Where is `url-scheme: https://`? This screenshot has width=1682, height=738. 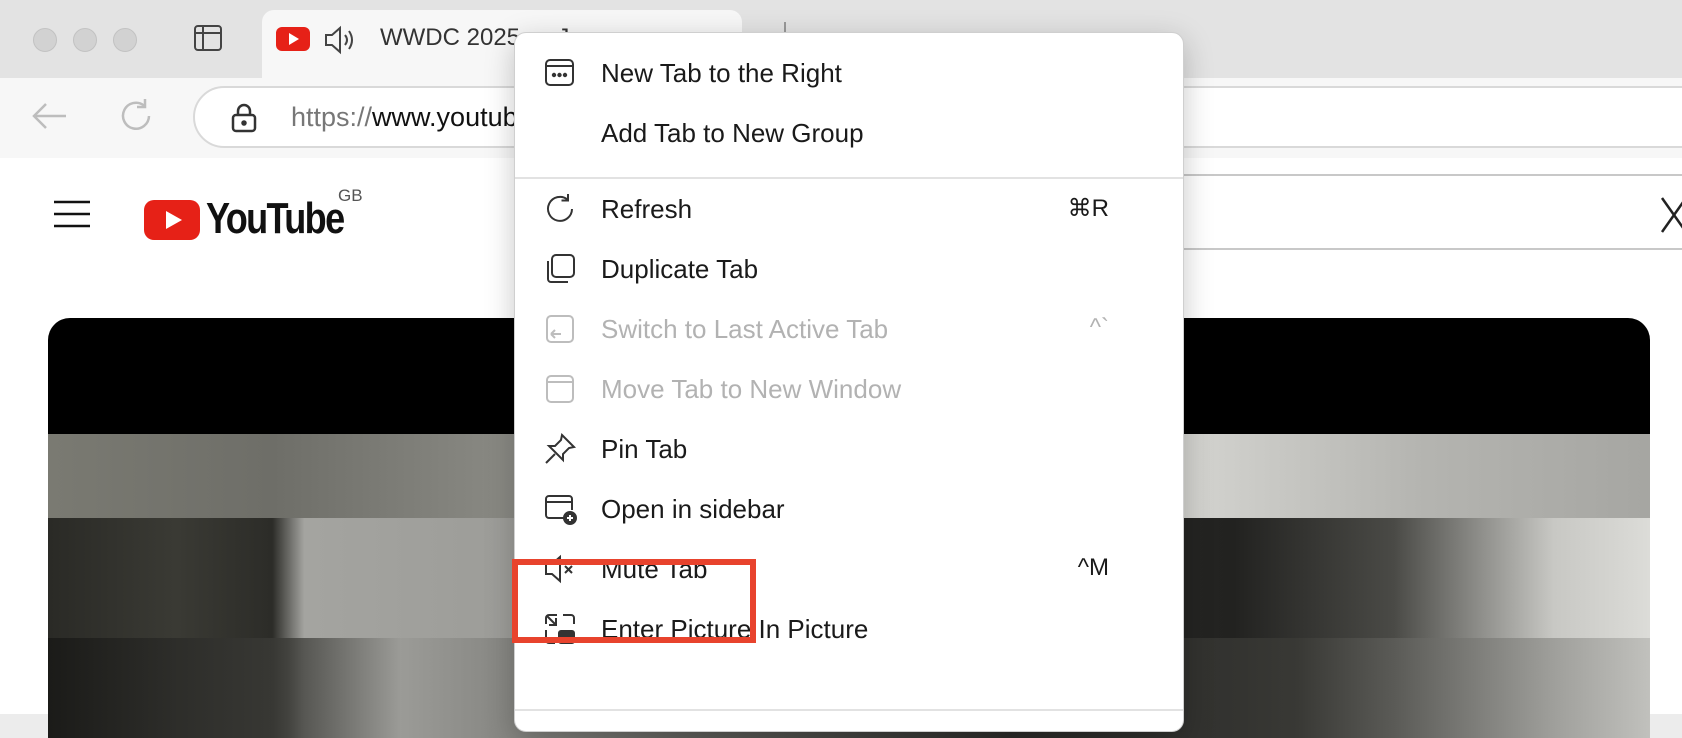
url-scheme: https:// is located at coordinates (332, 117).